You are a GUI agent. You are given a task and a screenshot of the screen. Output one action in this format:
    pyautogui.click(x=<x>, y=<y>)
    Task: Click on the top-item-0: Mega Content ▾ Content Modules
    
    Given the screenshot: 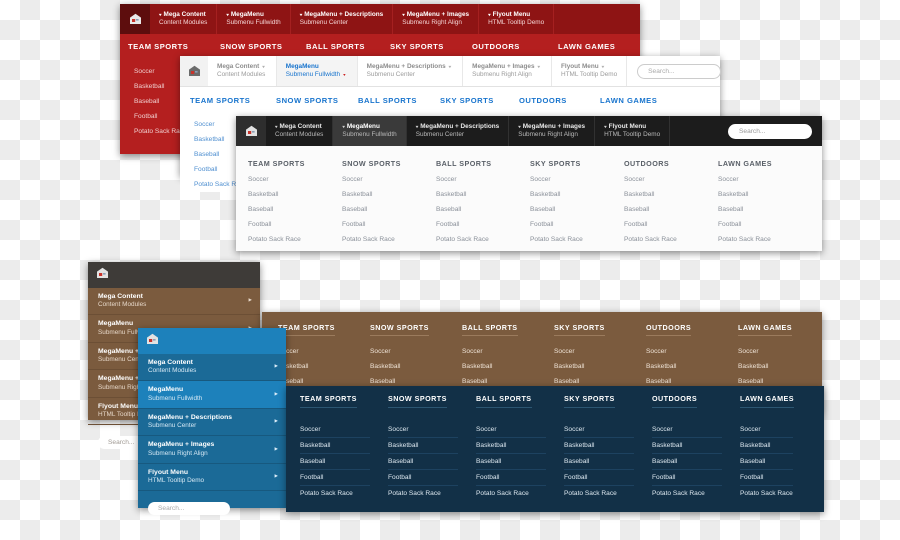 What is the action you would take?
    pyautogui.click(x=242, y=71)
    